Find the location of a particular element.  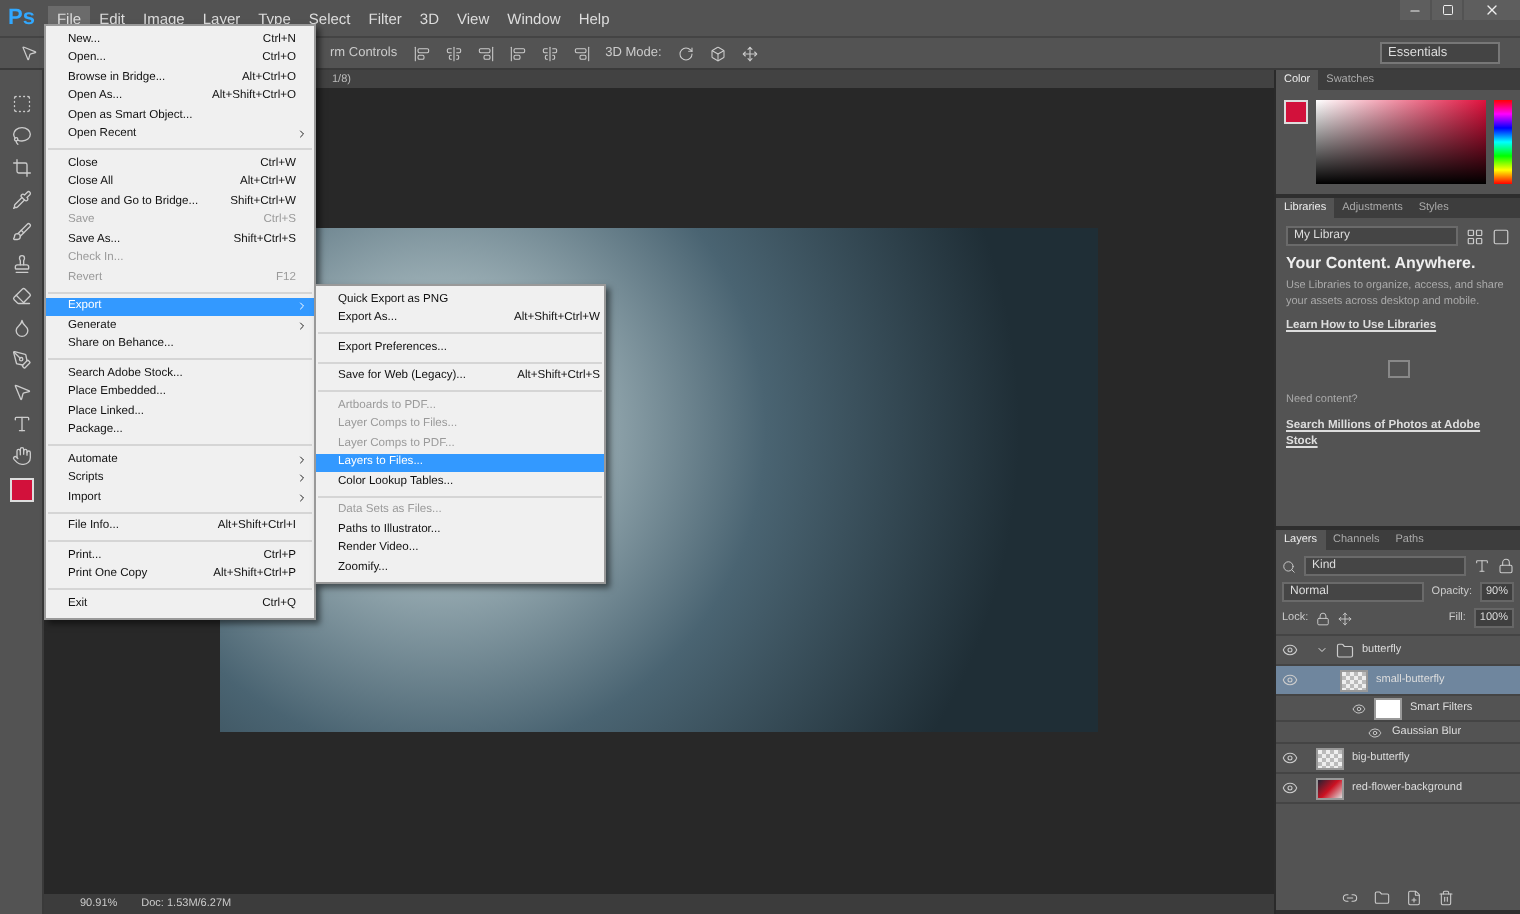

filter-mask-thumbnail is located at coordinates (1388, 708).